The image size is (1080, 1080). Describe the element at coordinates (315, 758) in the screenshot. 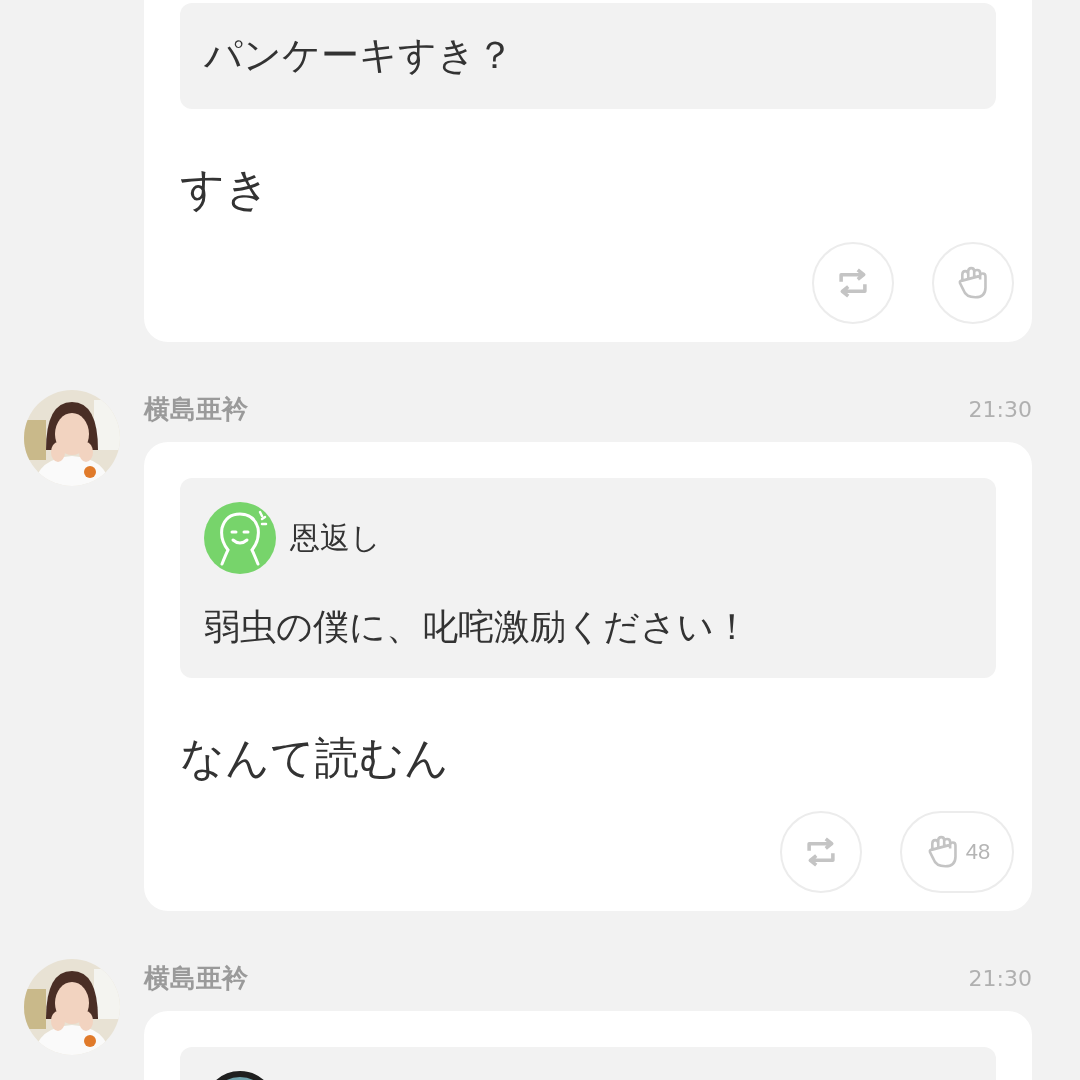

I see `answer-text: なんて読むん` at that location.